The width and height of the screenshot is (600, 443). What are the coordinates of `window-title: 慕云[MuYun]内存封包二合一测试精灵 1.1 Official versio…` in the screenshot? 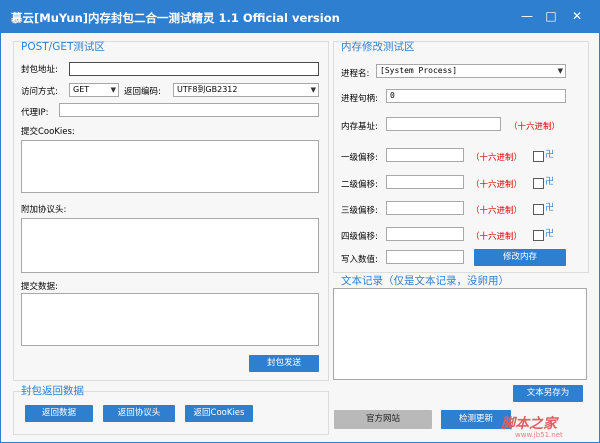 It's located at (175, 18).